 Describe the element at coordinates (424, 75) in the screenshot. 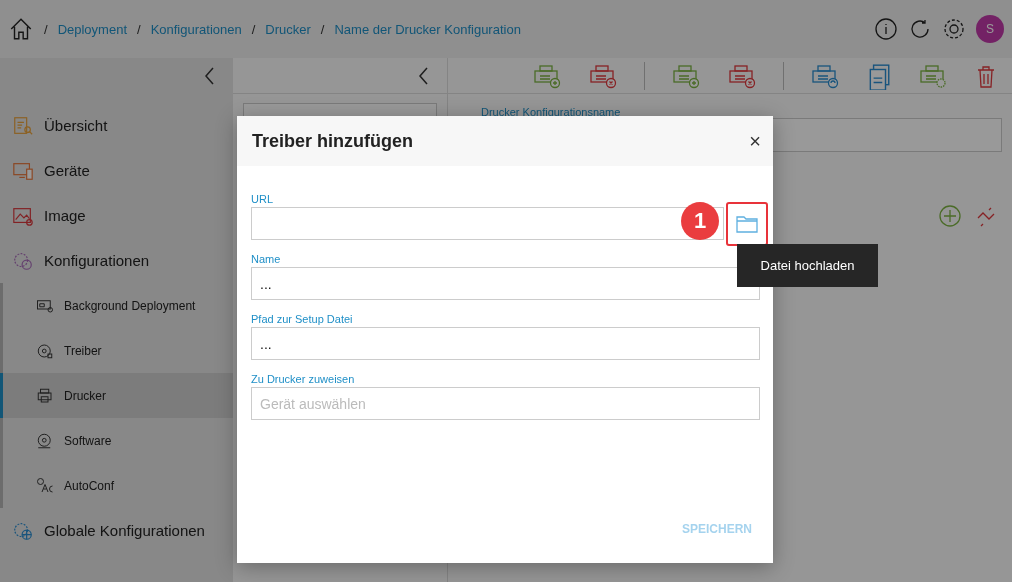

I see `back-icon` at that location.